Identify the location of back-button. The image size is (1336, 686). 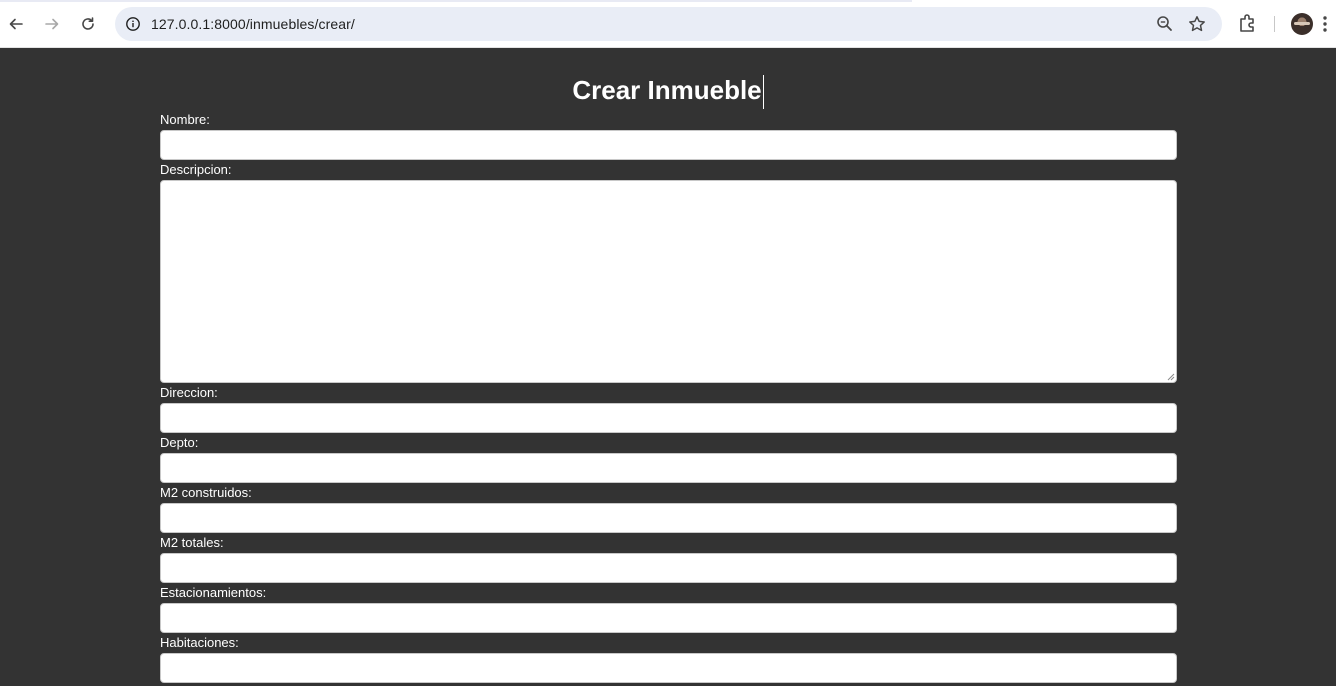
(16, 24).